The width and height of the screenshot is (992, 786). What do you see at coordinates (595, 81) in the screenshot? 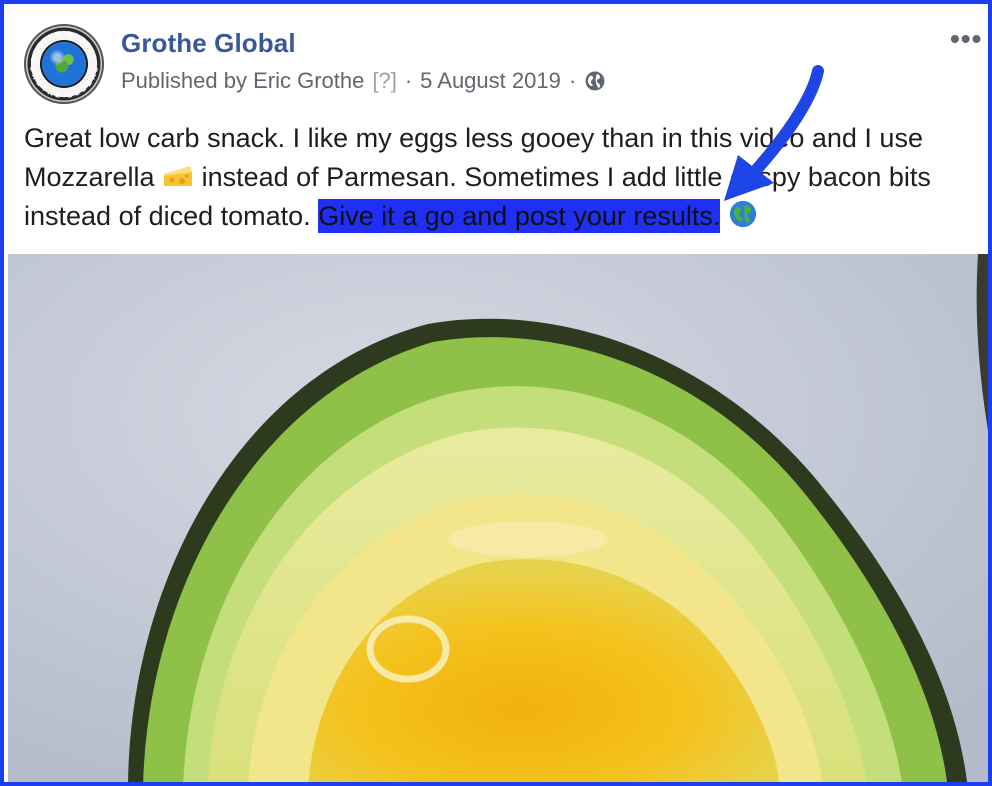
I see `globe-icon` at bounding box center [595, 81].